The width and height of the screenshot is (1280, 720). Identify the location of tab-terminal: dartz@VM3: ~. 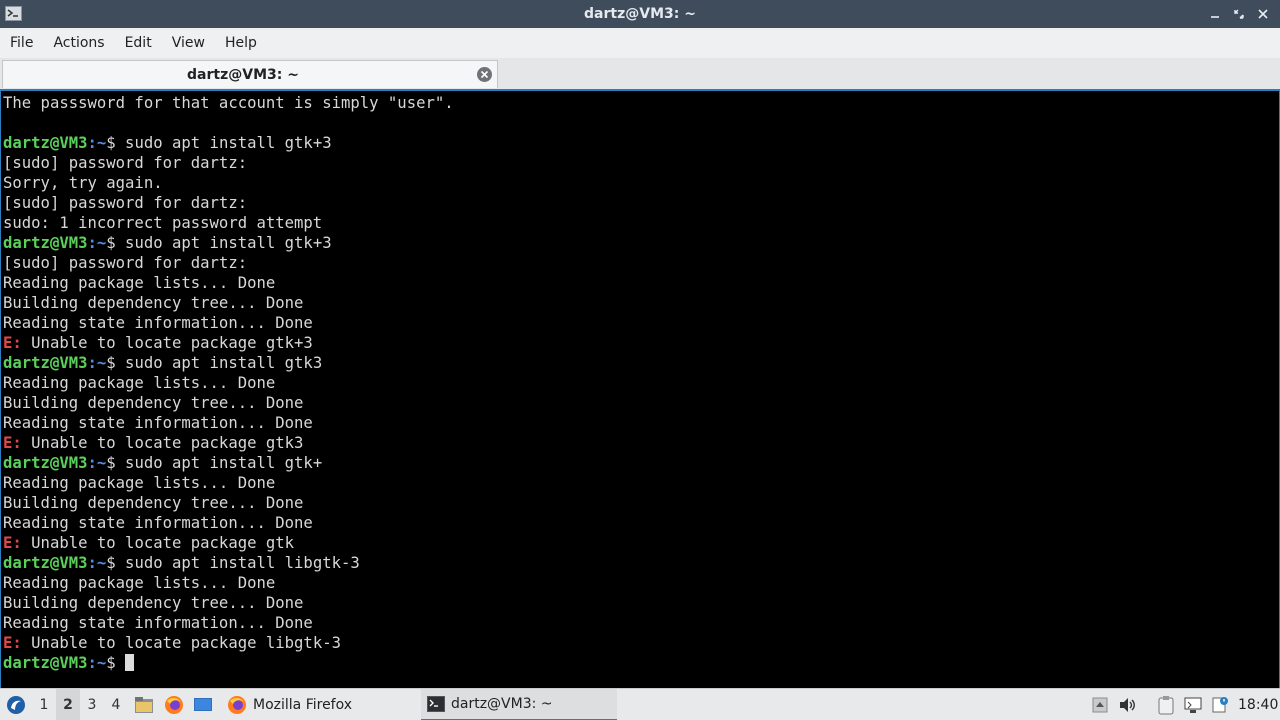
(250, 74).